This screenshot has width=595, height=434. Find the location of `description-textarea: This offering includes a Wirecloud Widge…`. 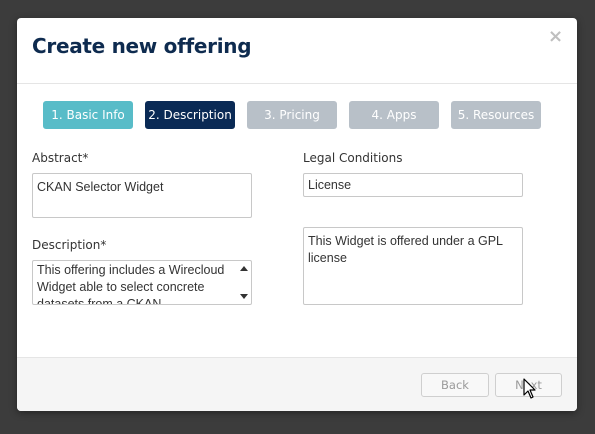

description-textarea: This offering includes a Wirecloud Widge… is located at coordinates (142, 282).